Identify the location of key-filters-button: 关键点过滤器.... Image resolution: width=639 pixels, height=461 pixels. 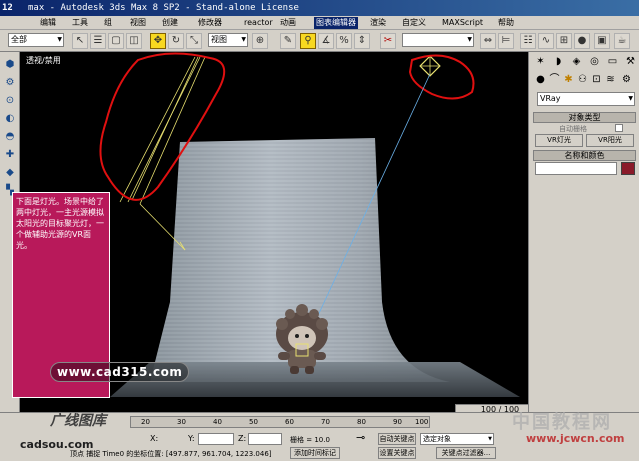
(466, 453).